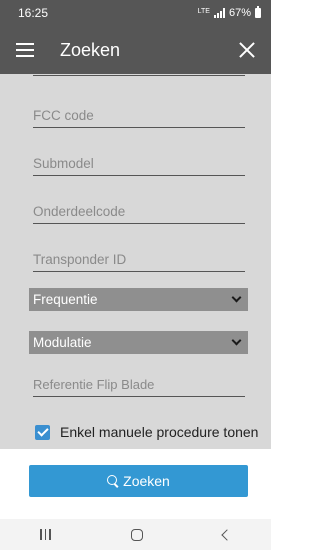 The image size is (320, 550). I want to click on flip-blade-field: Referentie Flip Blade, so click(139, 387).